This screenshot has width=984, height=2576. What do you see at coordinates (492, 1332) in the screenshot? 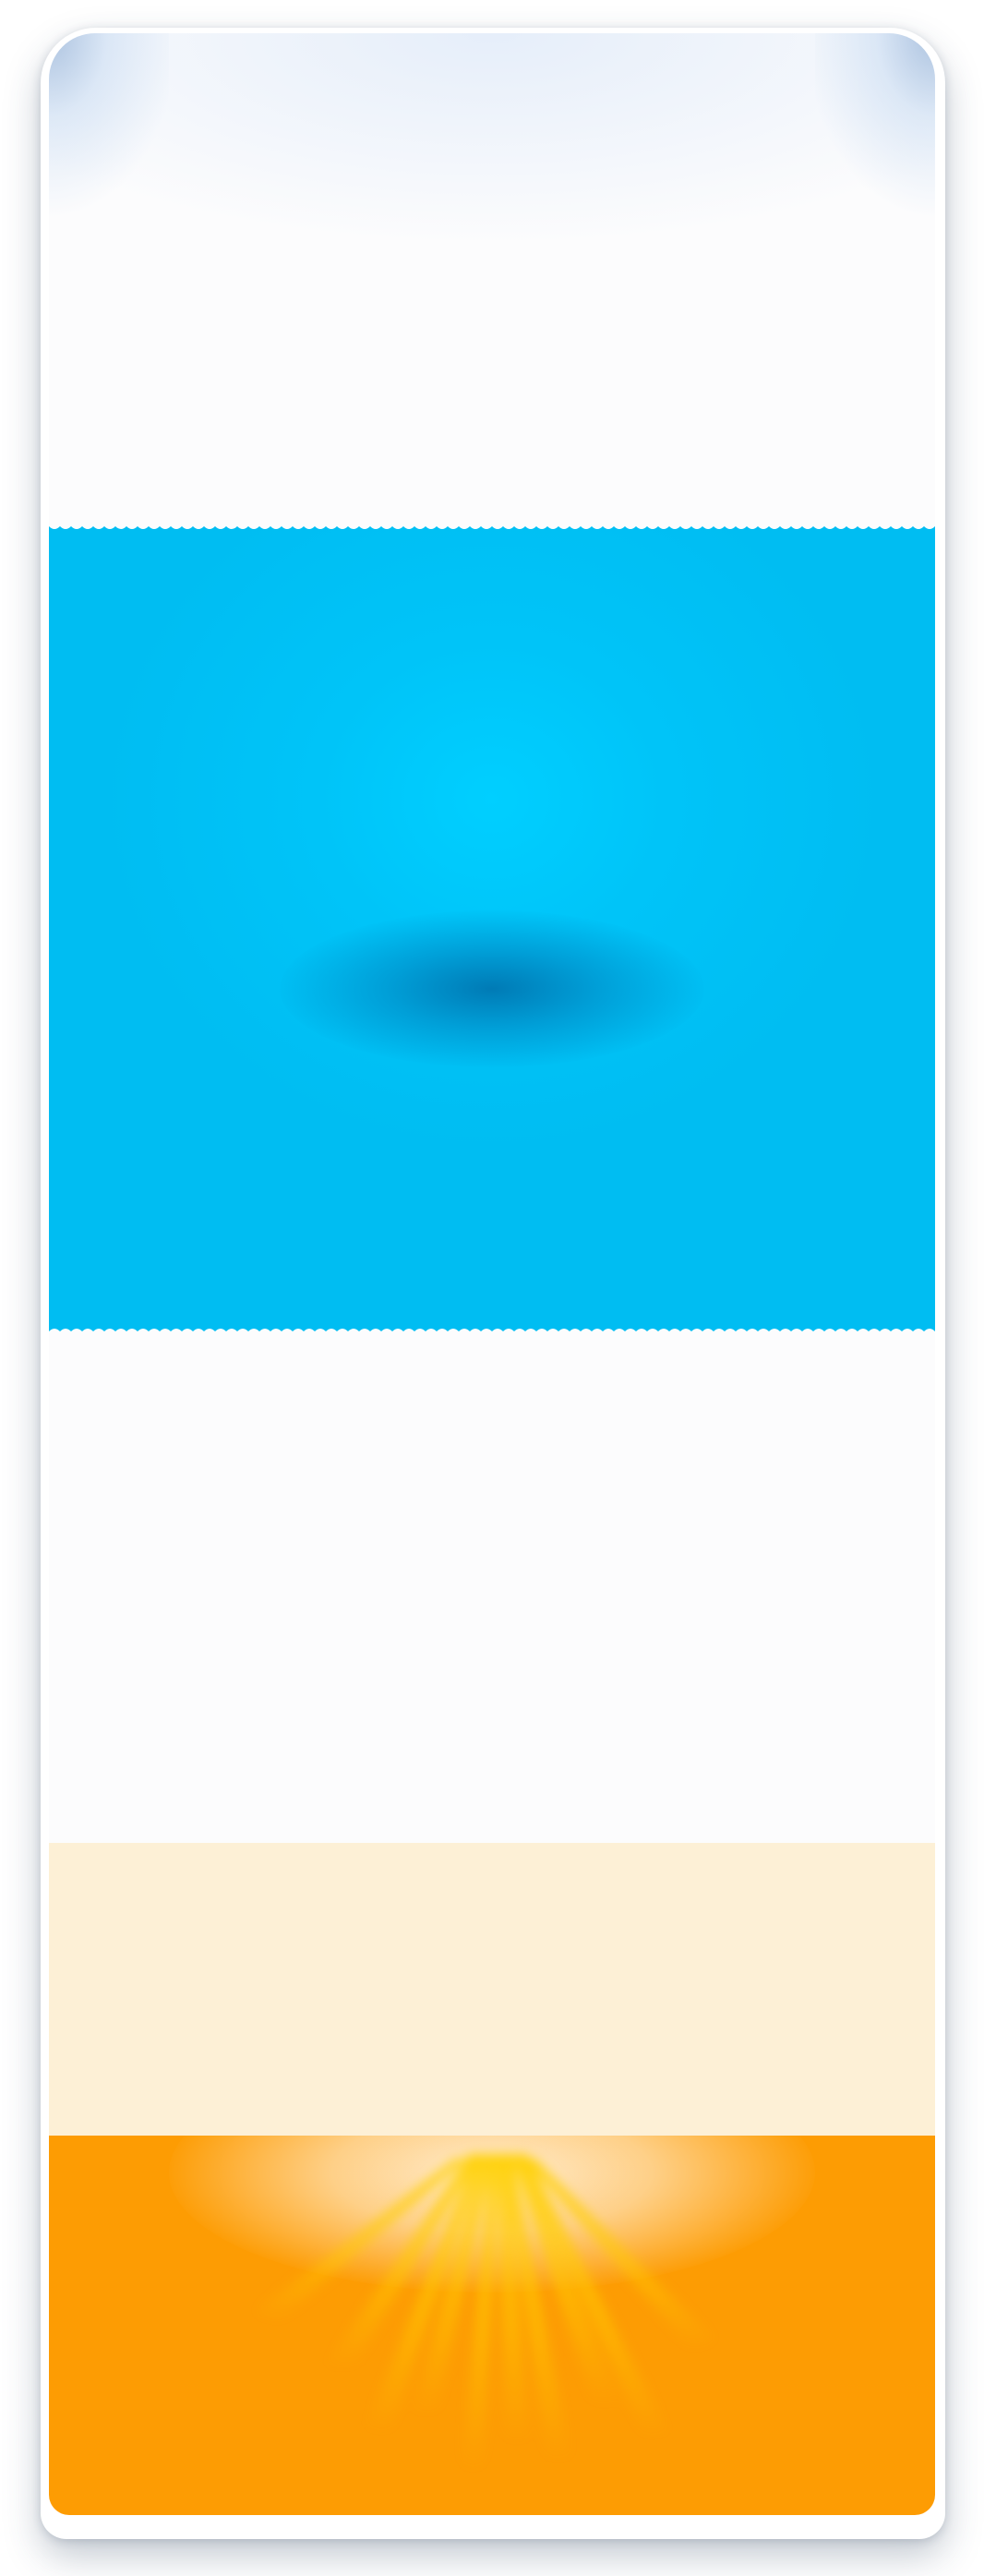
I see `wavy-edge-bottom` at bounding box center [492, 1332].